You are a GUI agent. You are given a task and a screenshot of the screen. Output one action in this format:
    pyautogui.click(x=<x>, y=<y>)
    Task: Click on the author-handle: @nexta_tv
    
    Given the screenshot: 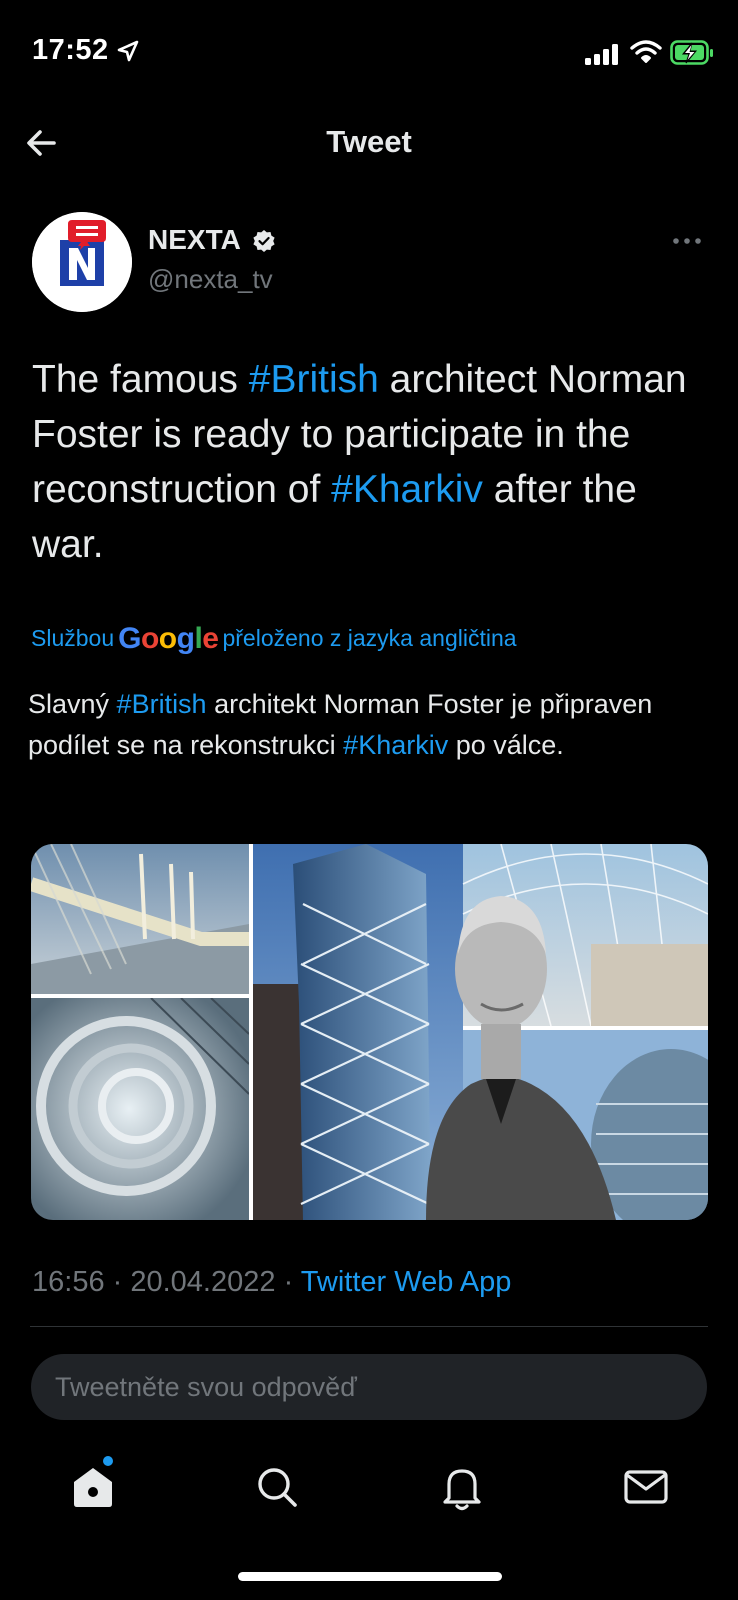 What is the action you would take?
    pyautogui.click(x=210, y=279)
    